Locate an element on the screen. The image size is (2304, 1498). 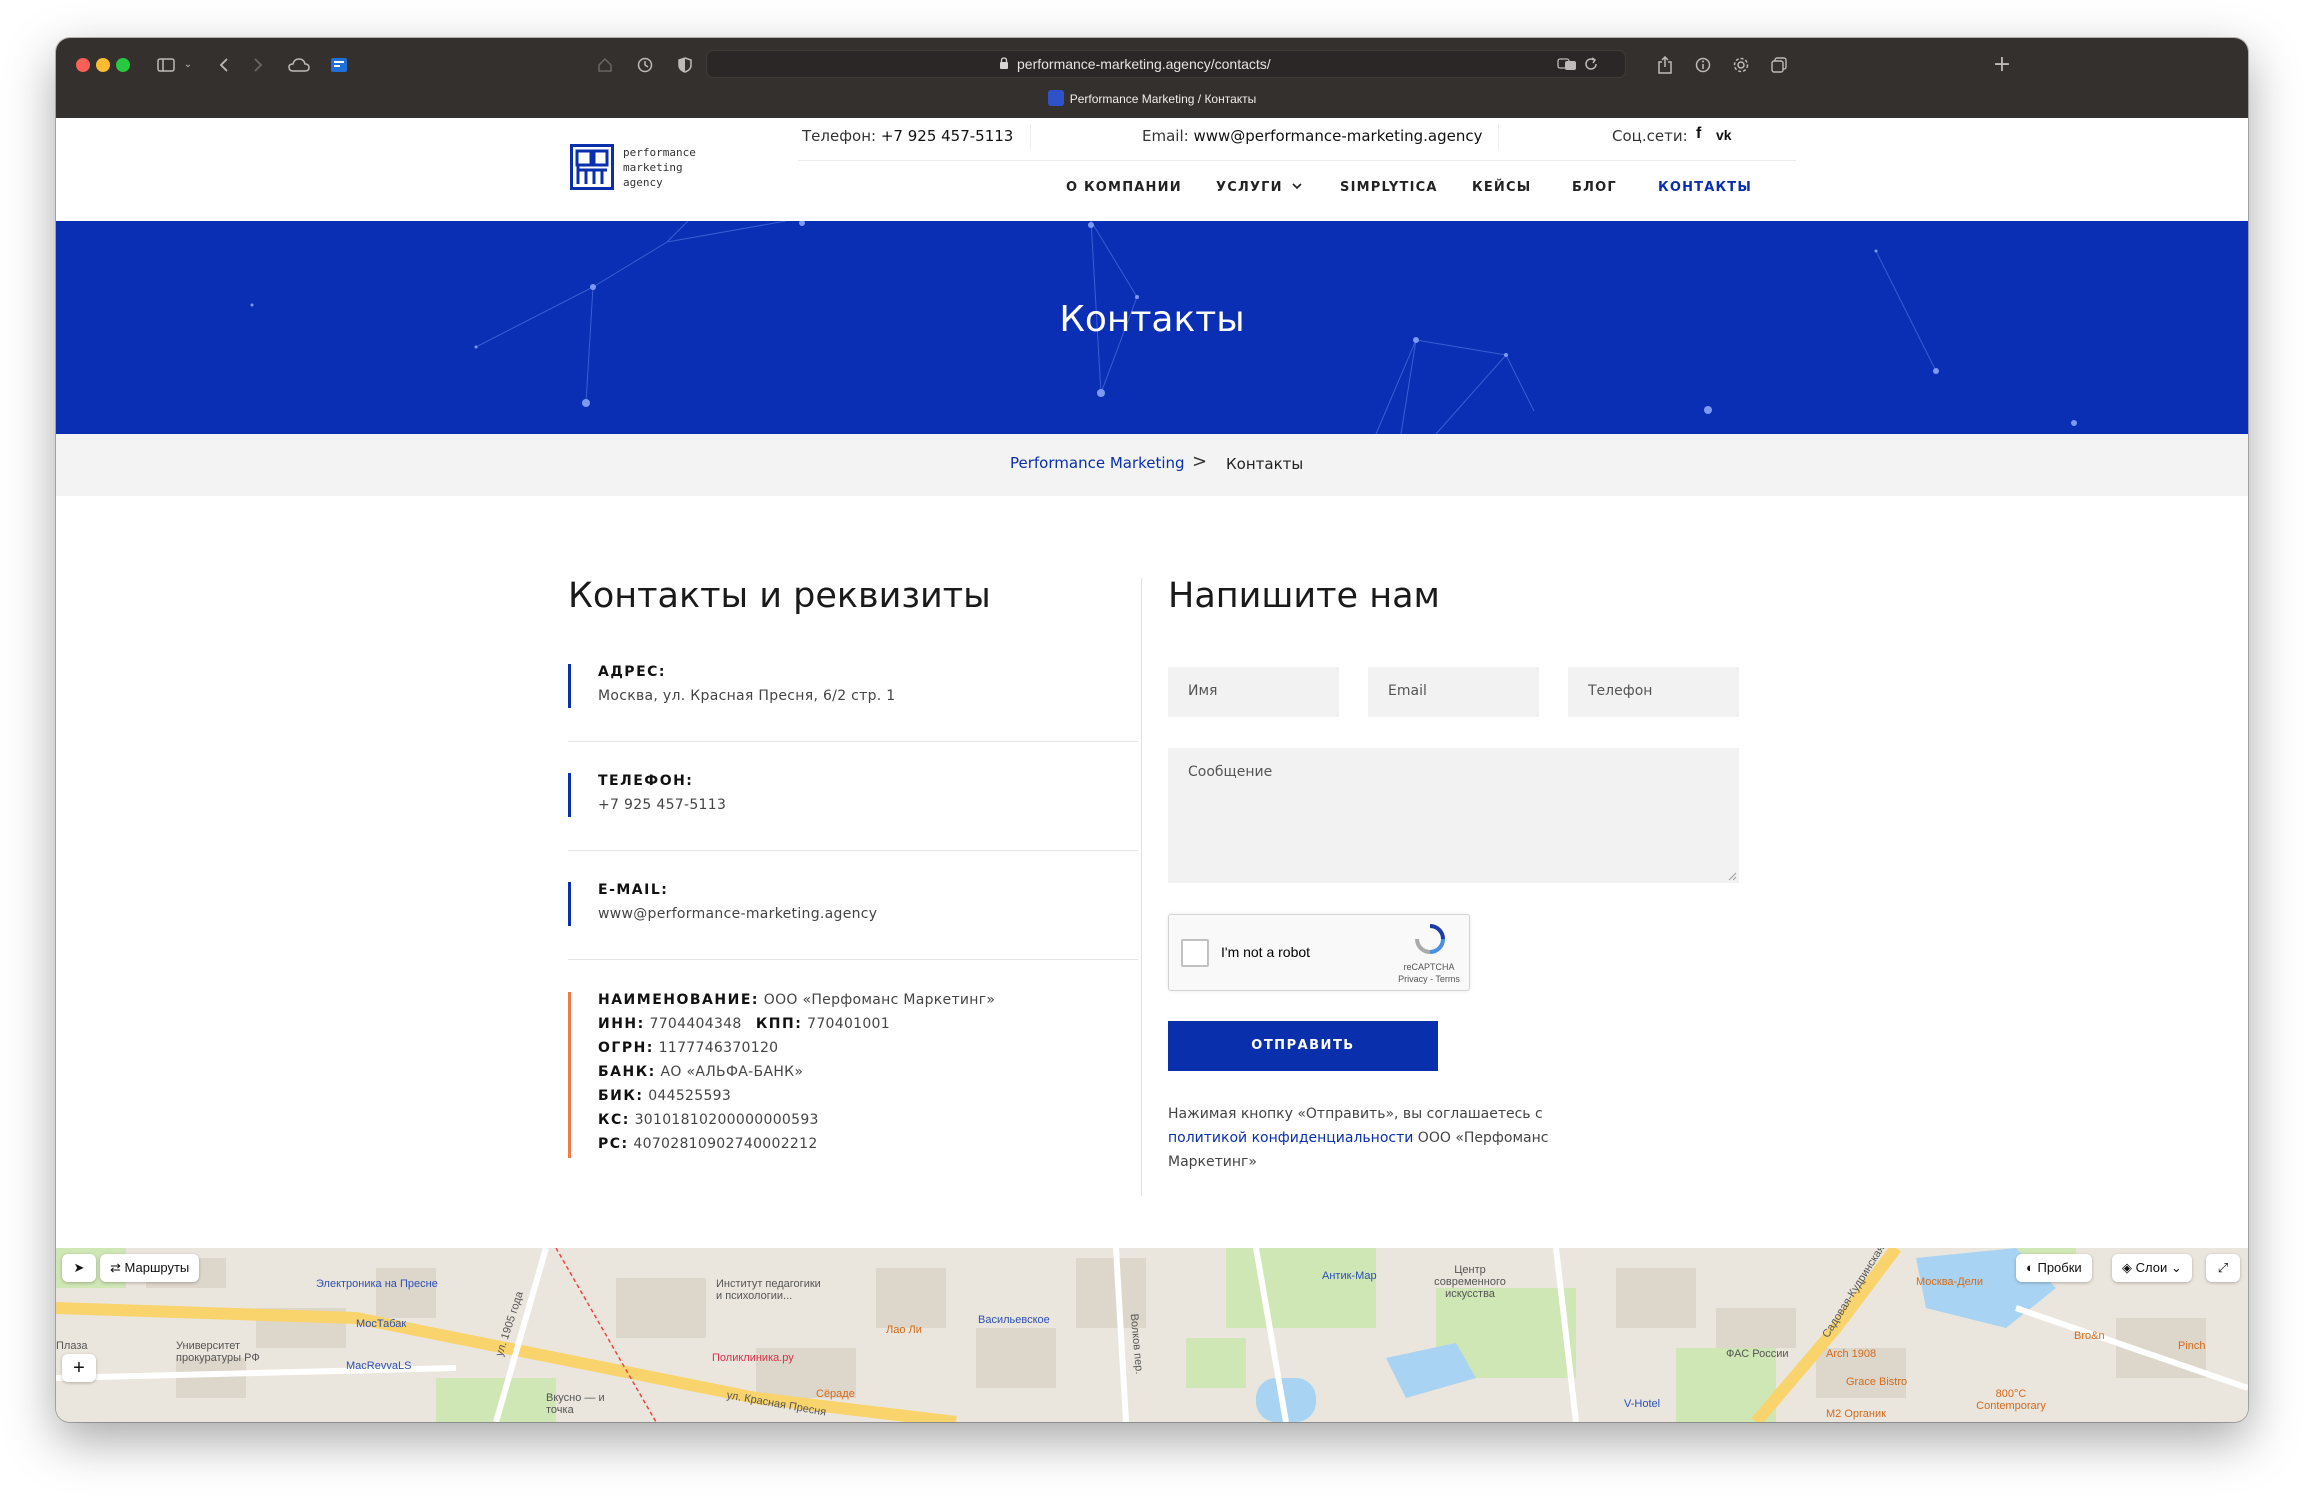
gear-icon is located at coordinates (1741, 65).